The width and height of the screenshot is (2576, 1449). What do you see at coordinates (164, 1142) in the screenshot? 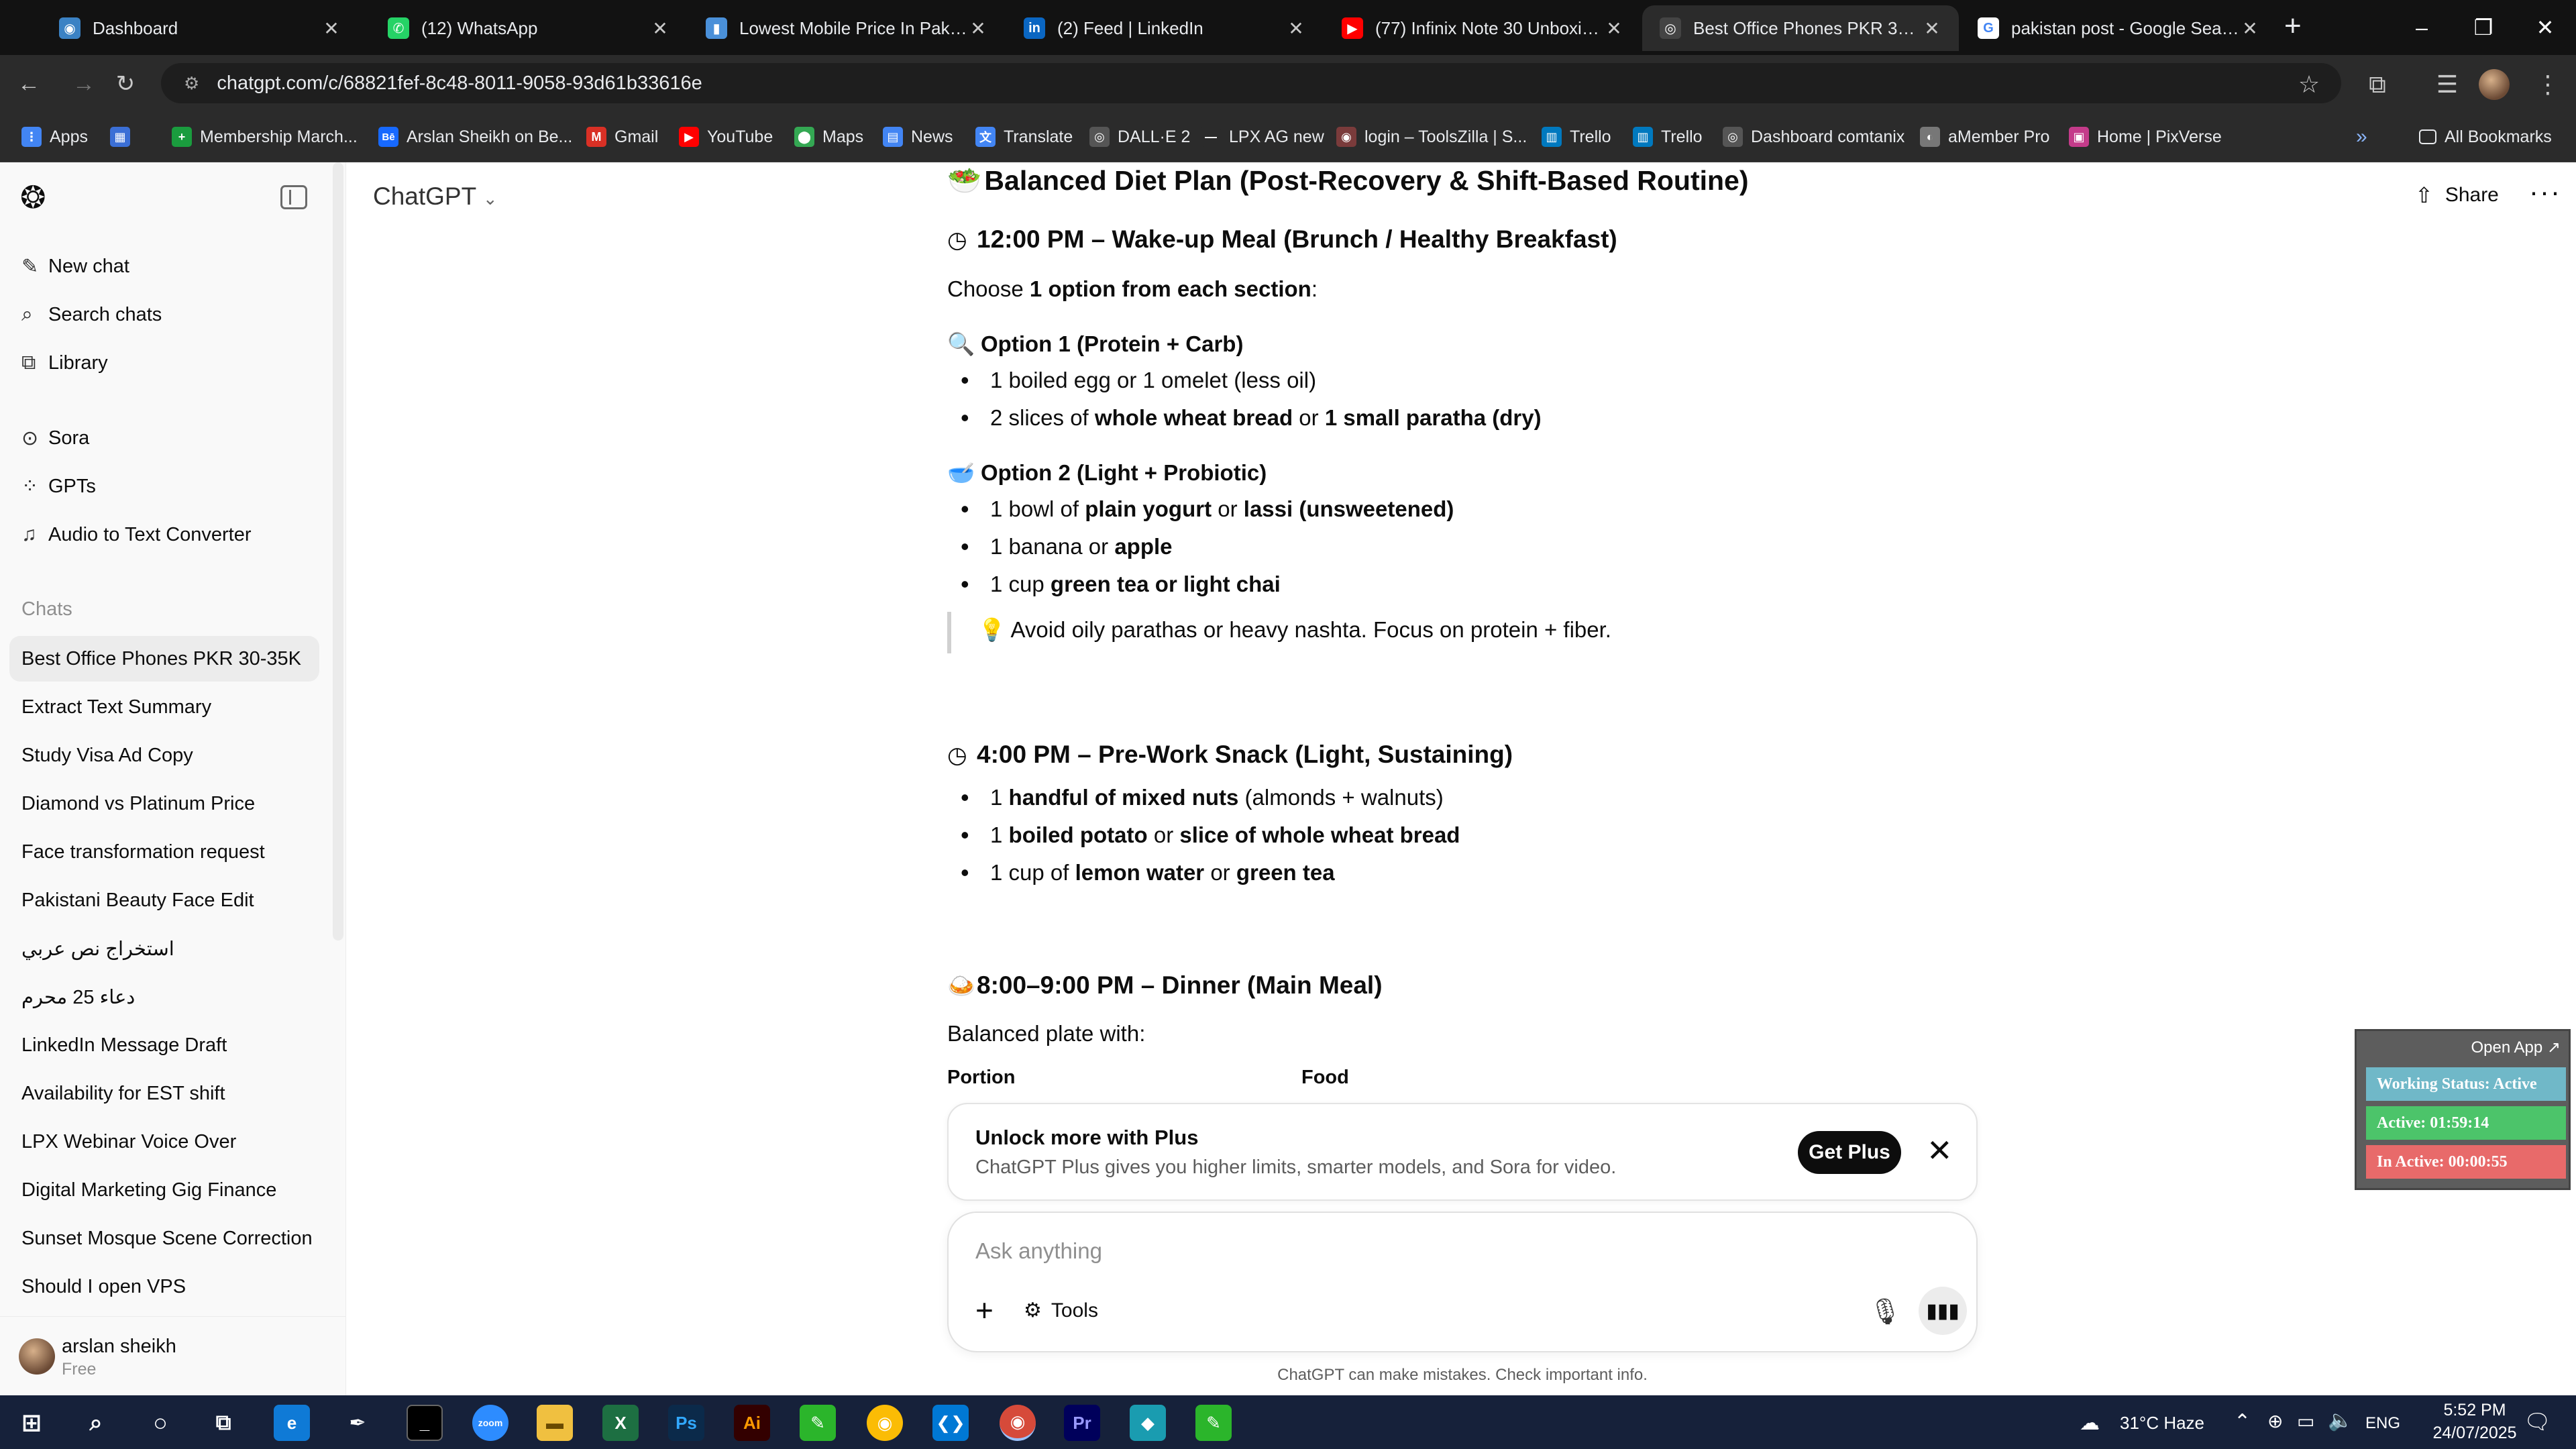
I see `chat-item: LPX Webinar Voice Over` at bounding box center [164, 1142].